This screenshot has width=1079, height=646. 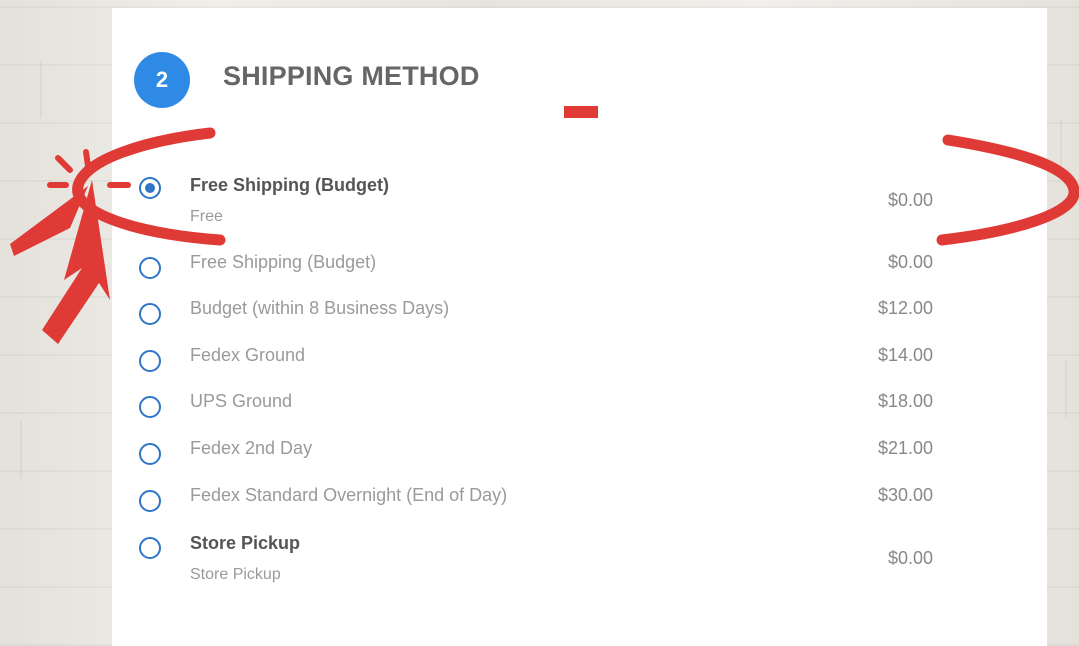 I want to click on arrow-cursor-icon, so click(x=60, y=262).